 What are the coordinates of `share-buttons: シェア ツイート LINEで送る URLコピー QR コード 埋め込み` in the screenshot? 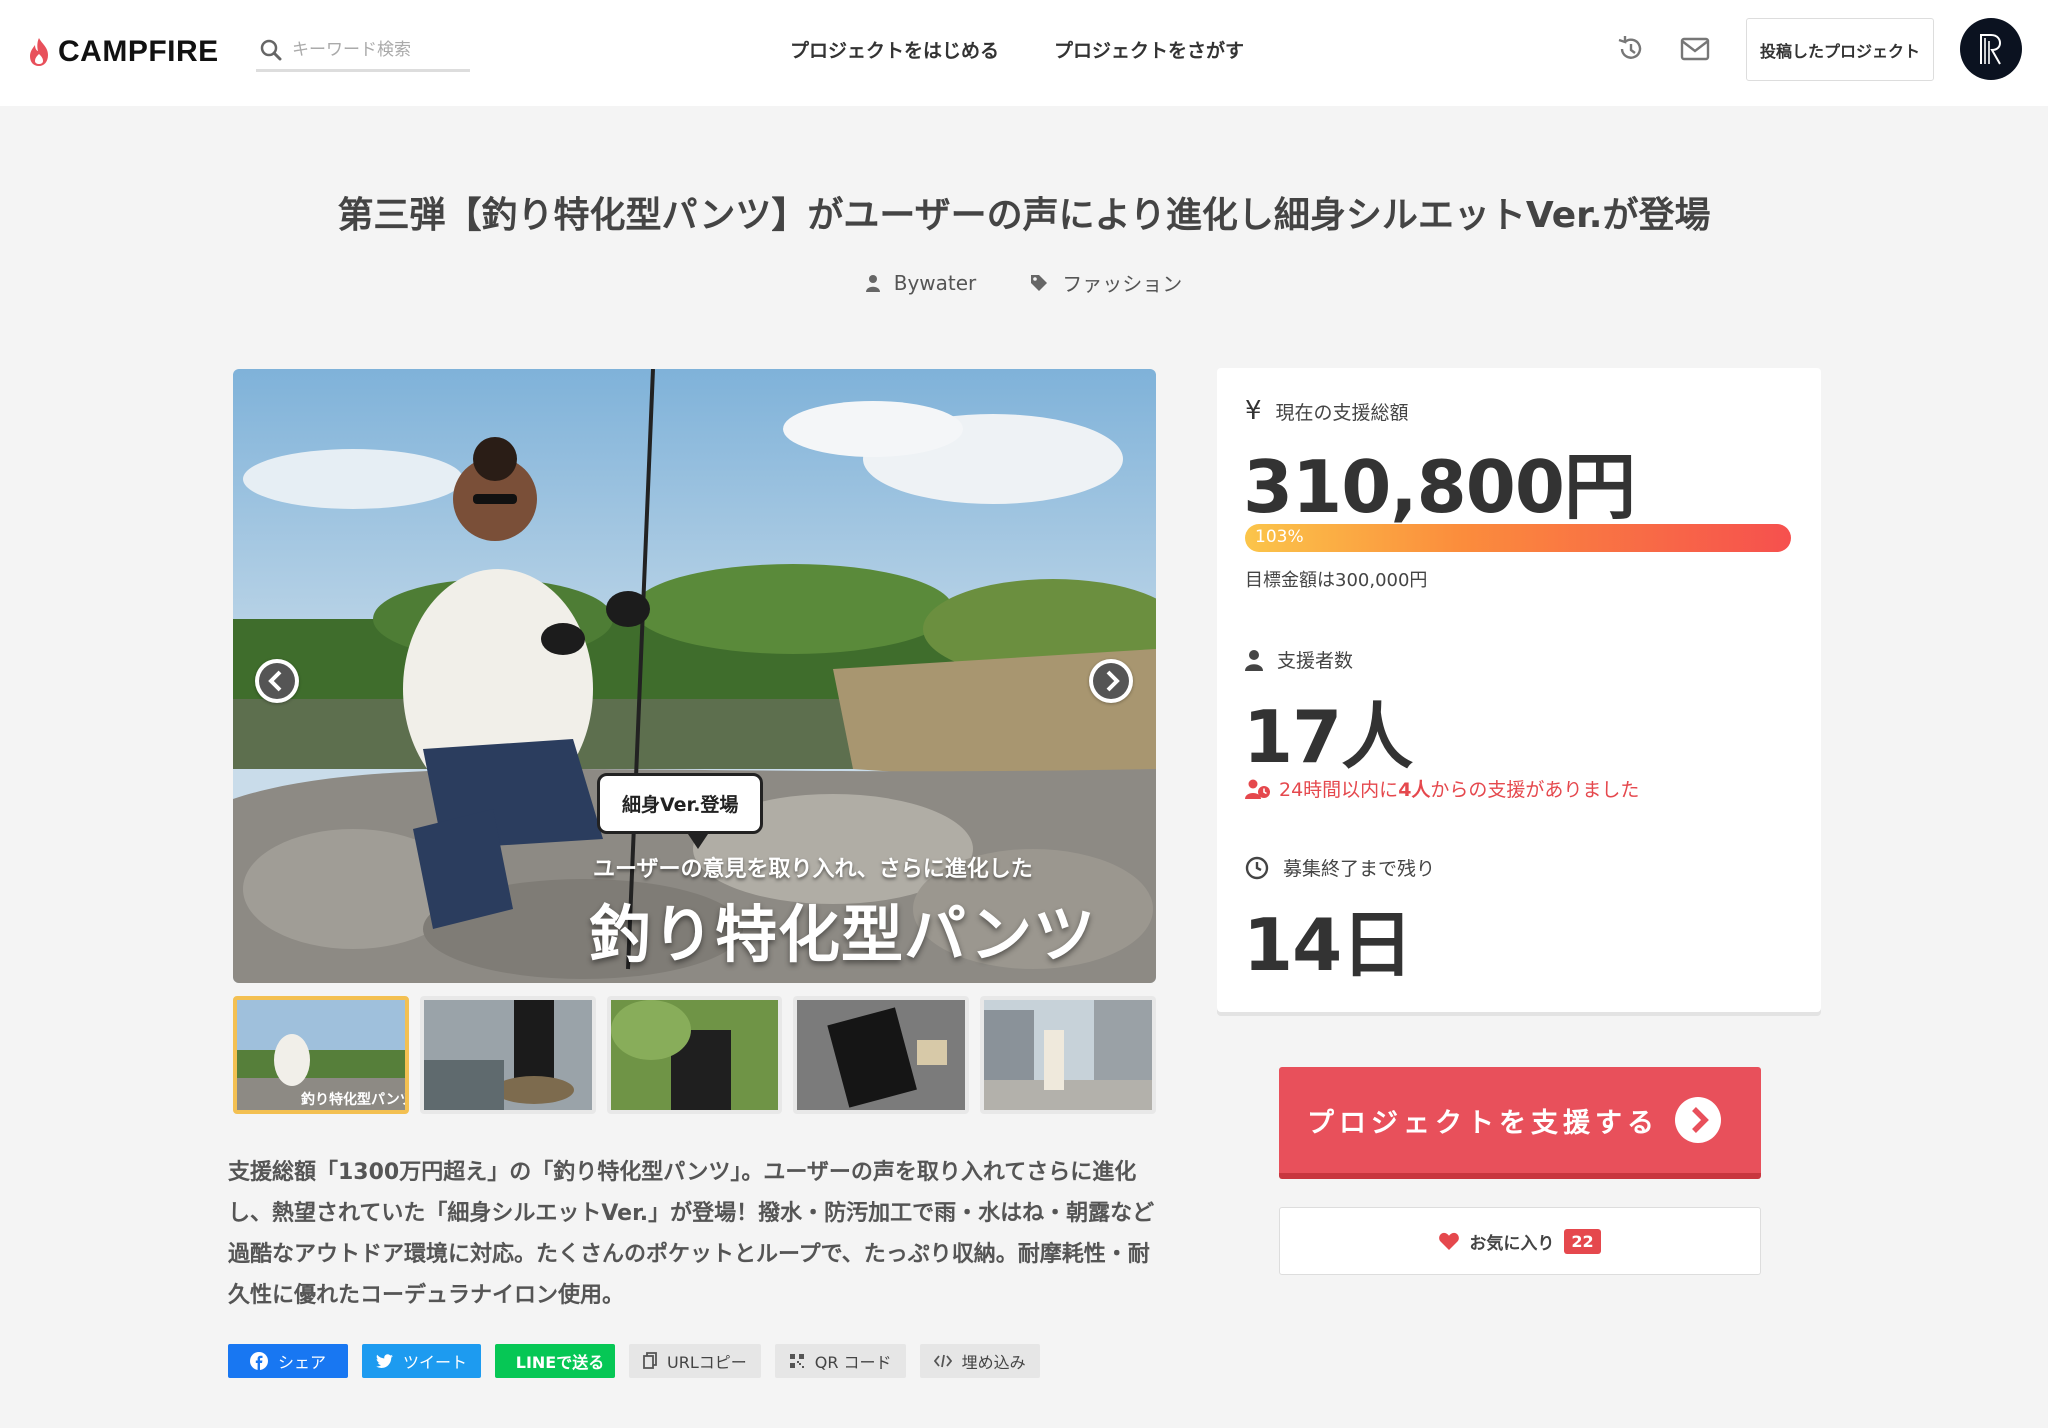 It's located at (634, 1361).